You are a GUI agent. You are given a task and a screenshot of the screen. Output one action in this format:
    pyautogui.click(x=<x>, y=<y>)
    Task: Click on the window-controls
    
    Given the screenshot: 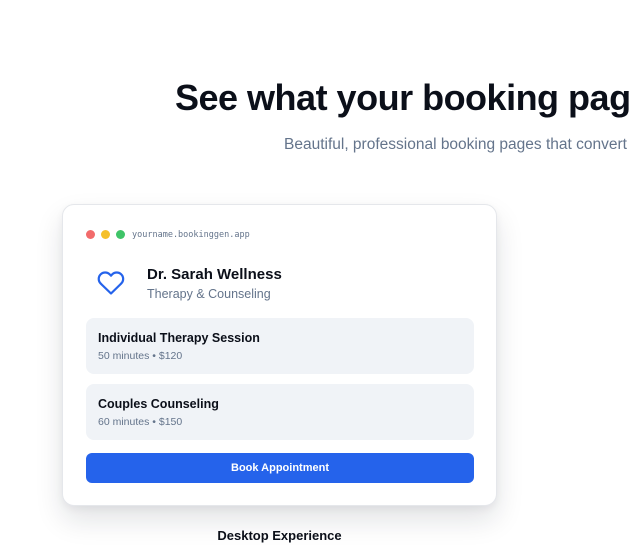 What is the action you would take?
    pyautogui.click(x=105, y=234)
    